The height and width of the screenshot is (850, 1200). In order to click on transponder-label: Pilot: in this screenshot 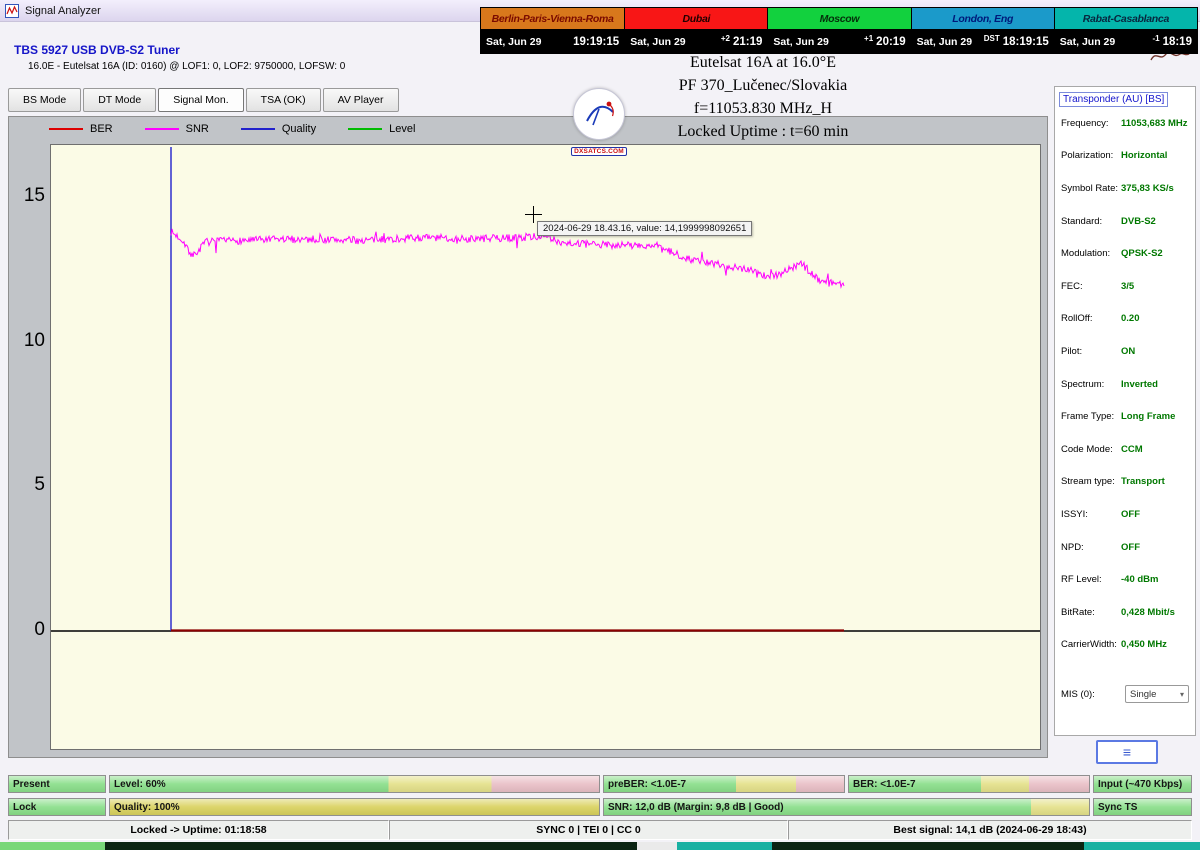, I will do `click(1072, 351)`.